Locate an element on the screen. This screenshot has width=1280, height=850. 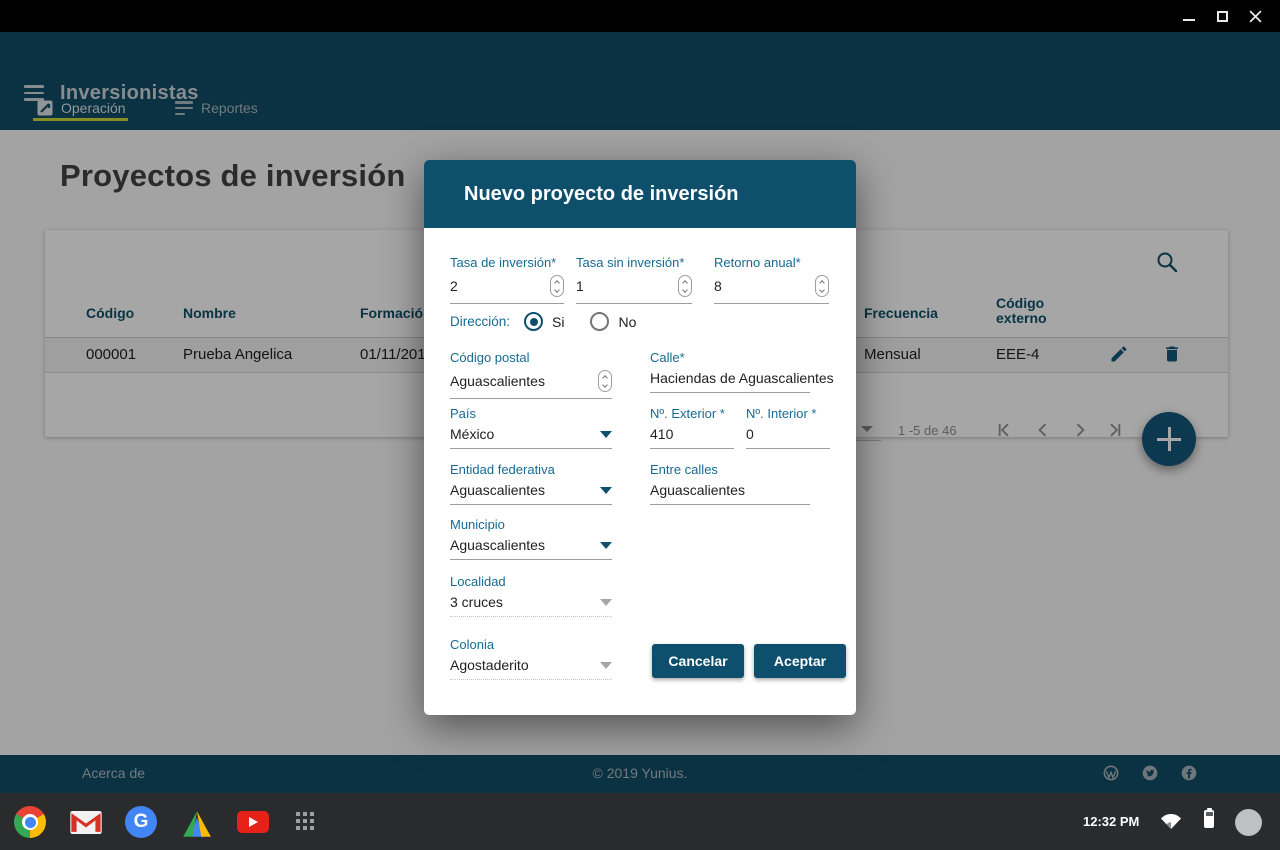
field-label: País is located at coordinates (463, 413).